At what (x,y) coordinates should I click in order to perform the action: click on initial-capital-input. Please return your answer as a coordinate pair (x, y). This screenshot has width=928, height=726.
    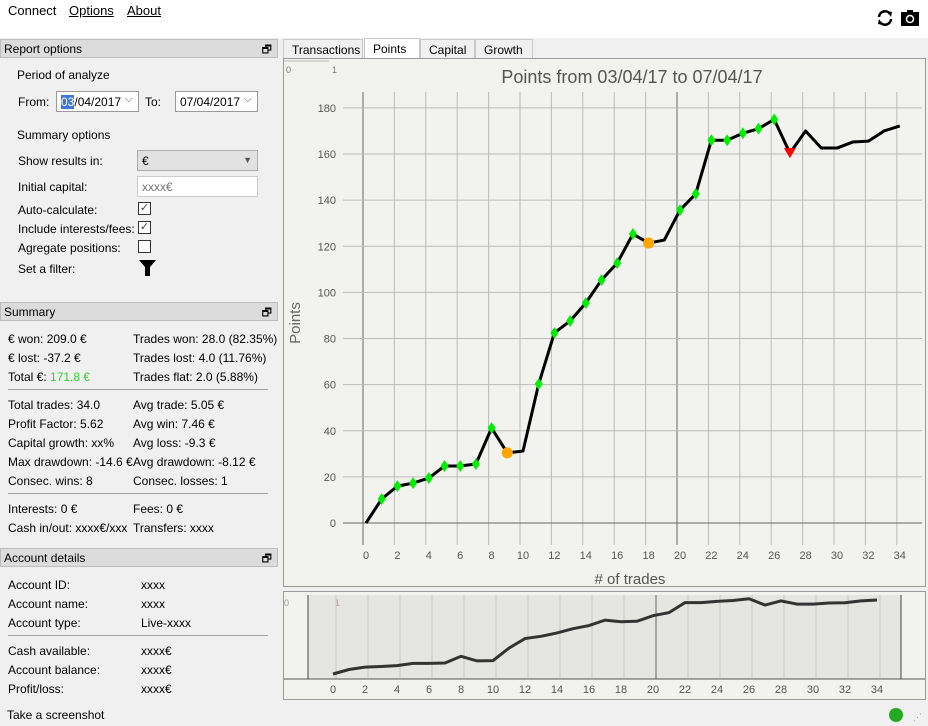
    Looking at the image, I should click on (197, 186).